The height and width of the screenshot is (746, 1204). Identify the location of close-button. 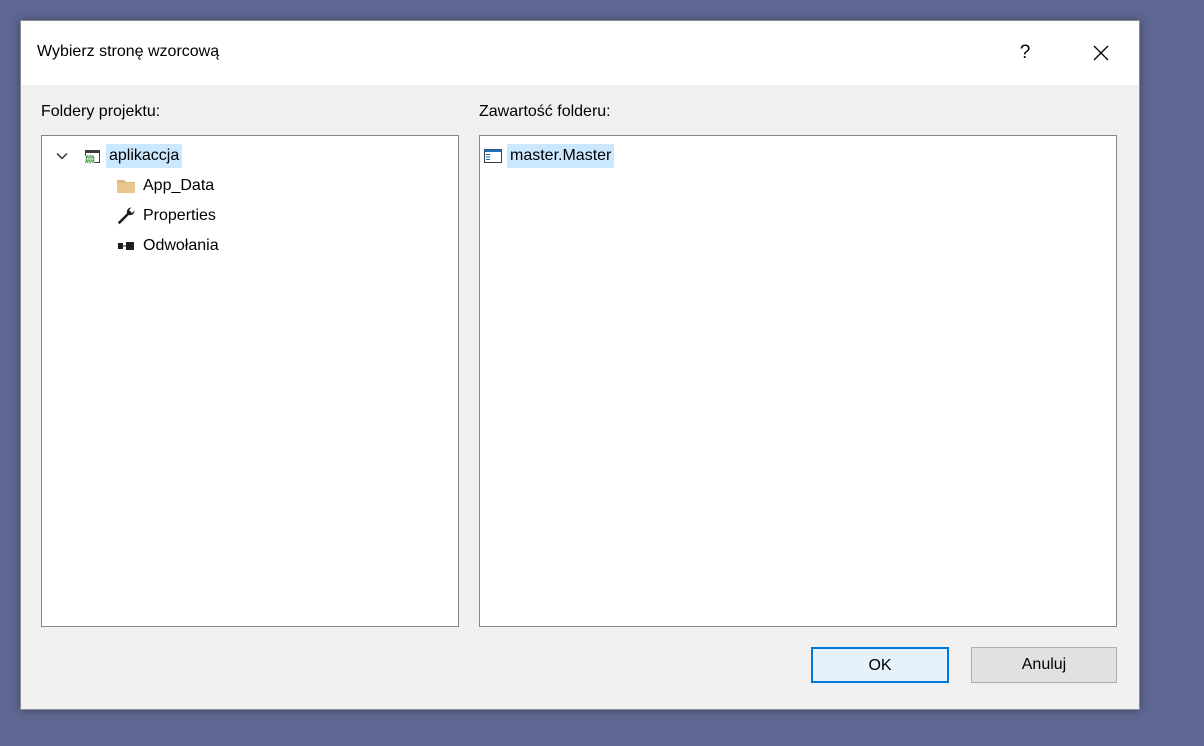
(1101, 53).